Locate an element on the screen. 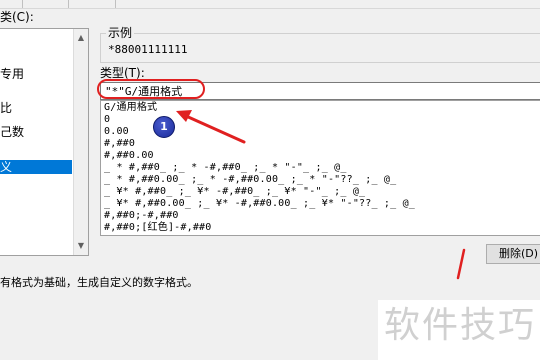  scroll-up-icon: ▲ is located at coordinates (81, 38).